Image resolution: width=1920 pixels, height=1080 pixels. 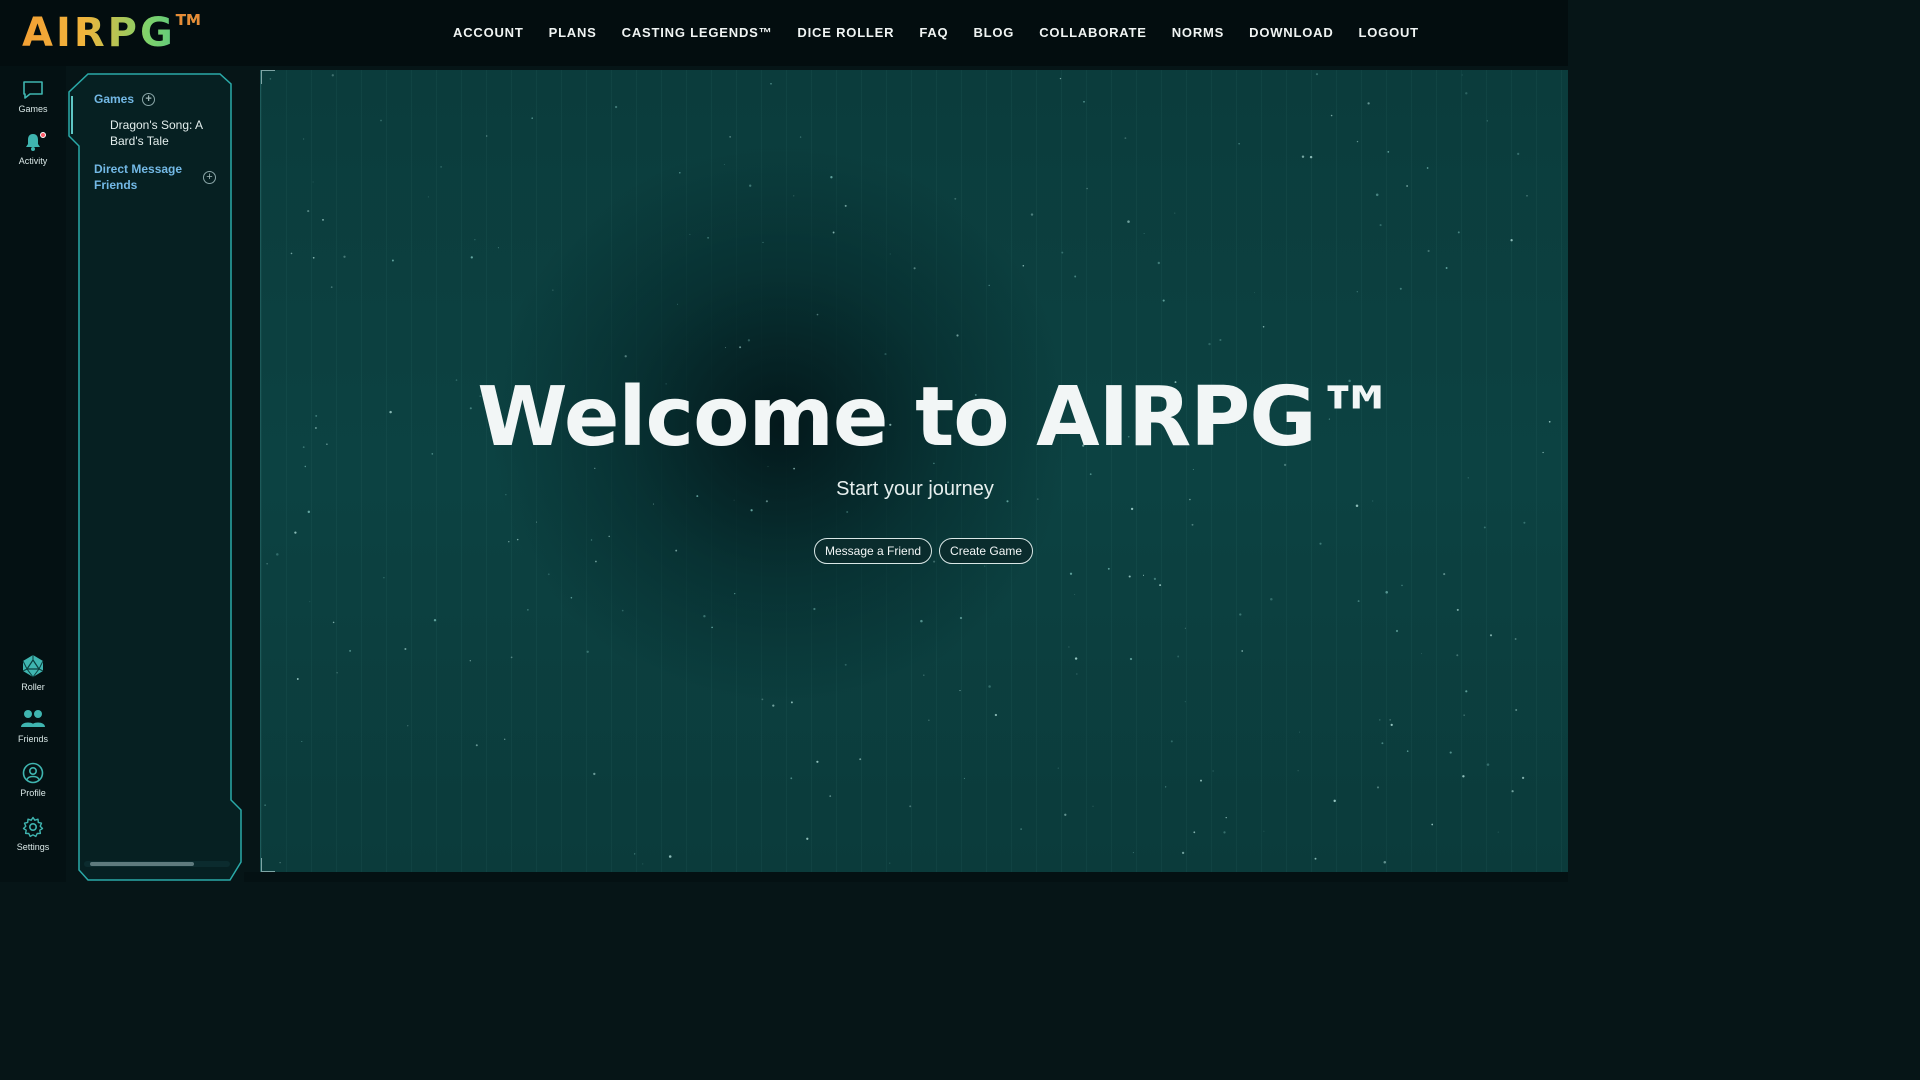 What do you see at coordinates (33, 673) in the screenshot?
I see `rail-roller: Roller` at bounding box center [33, 673].